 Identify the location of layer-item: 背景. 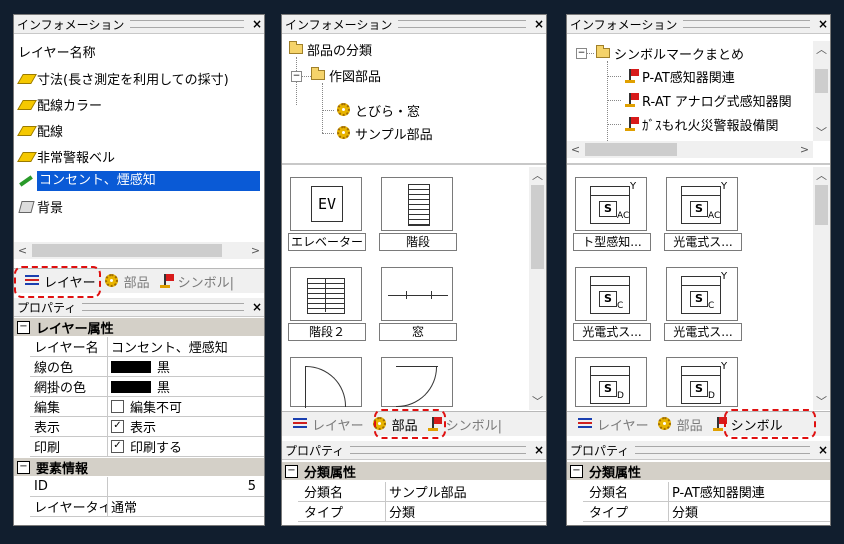
(139, 206).